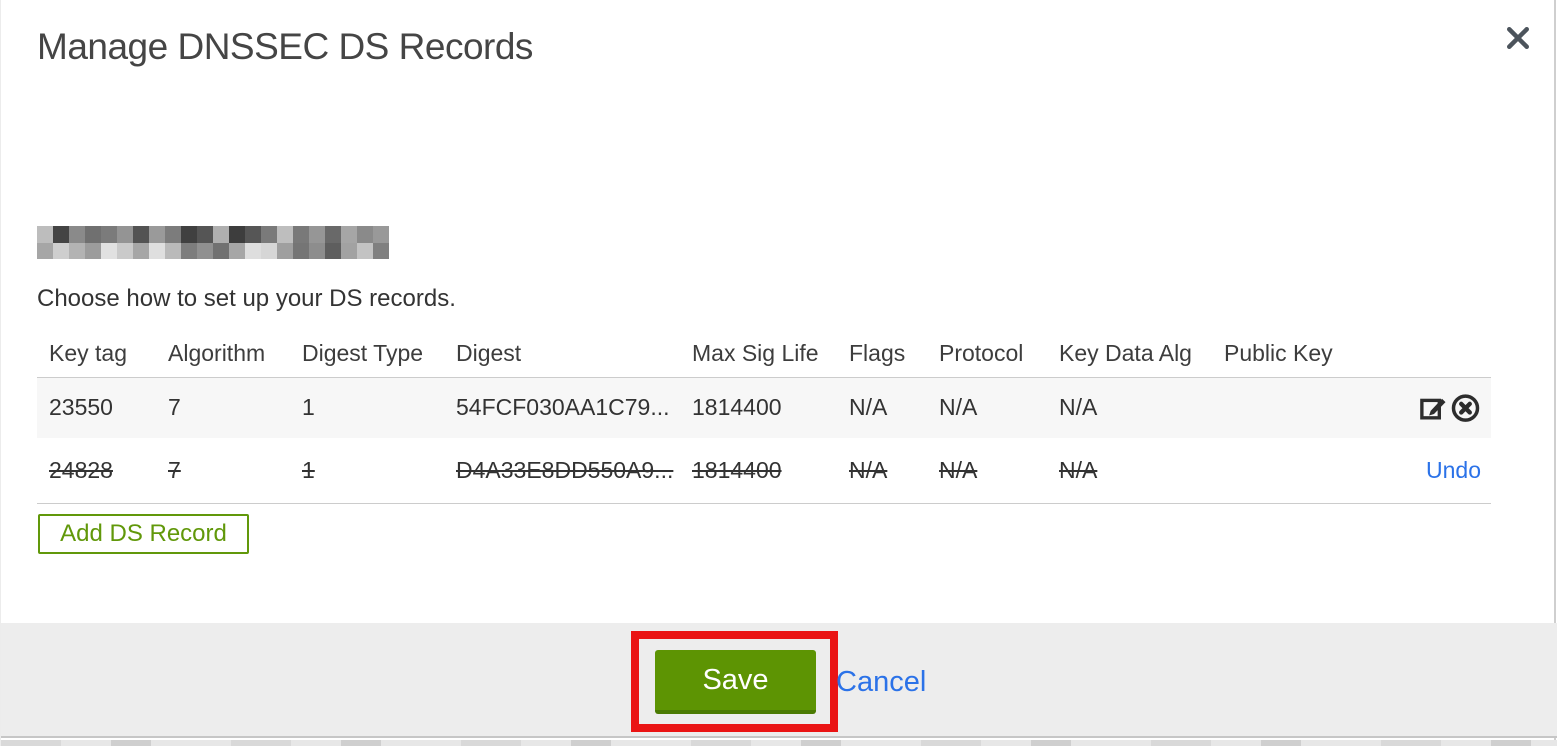 The height and width of the screenshot is (746, 1568). What do you see at coordinates (143, 534) in the screenshot?
I see `add-ds-record-button: Add DS Record` at bounding box center [143, 534].